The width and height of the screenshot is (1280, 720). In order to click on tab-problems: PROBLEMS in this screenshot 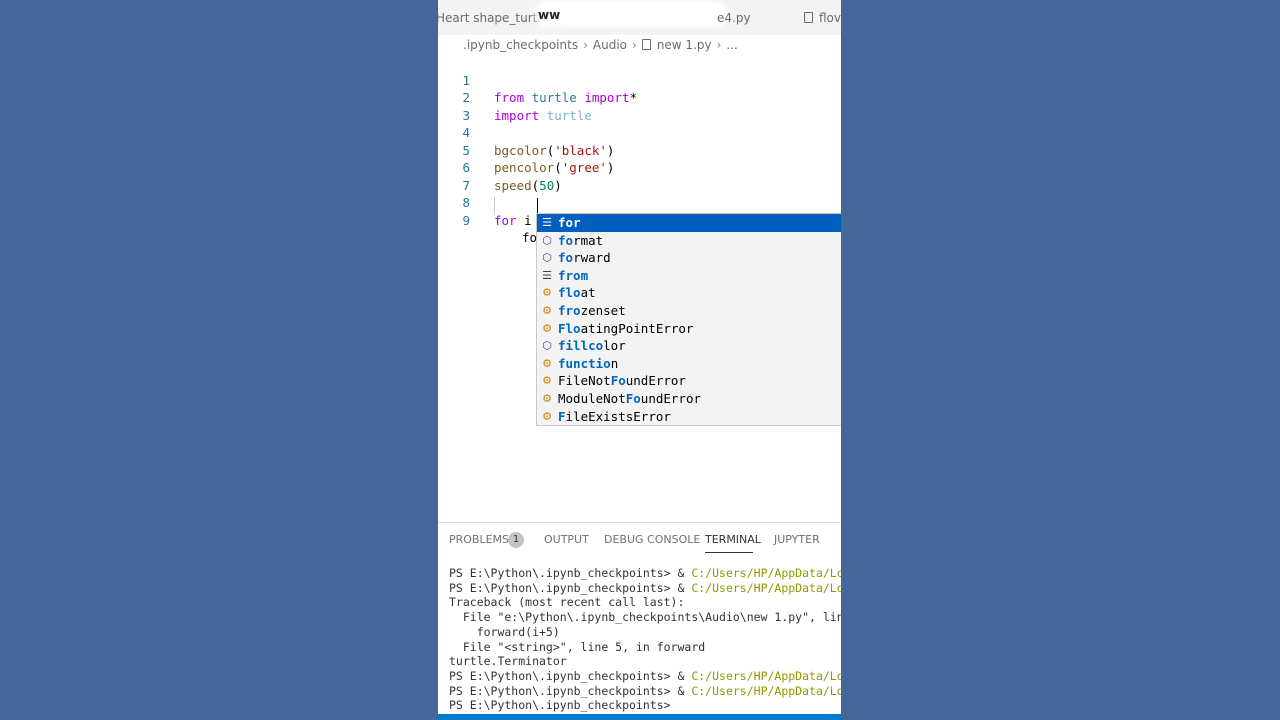, I will do `click(479, 540)`.